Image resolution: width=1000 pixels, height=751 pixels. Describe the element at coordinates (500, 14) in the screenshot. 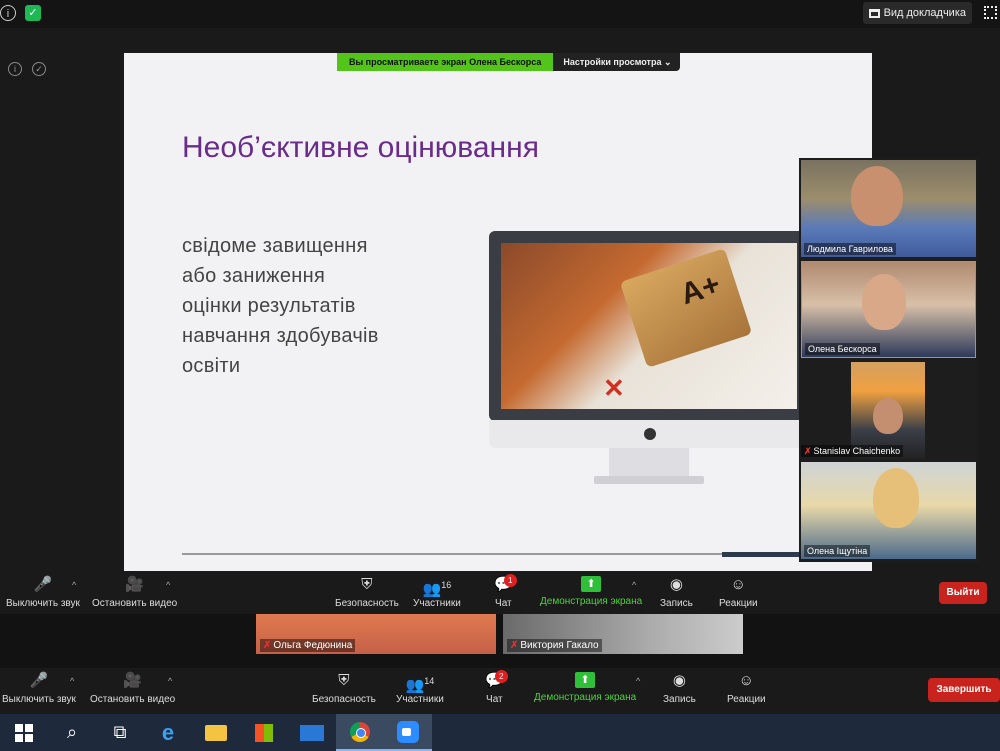

I see `top-bar: i ✓ Вид докладчика` at that location.